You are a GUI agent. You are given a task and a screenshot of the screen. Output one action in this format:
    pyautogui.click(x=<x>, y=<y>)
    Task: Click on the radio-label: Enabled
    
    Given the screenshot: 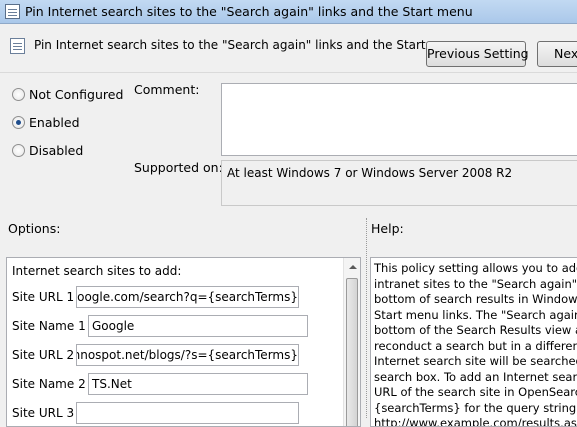 What is the action you would take?
    pyautogui.click(x=54, y=122)
    